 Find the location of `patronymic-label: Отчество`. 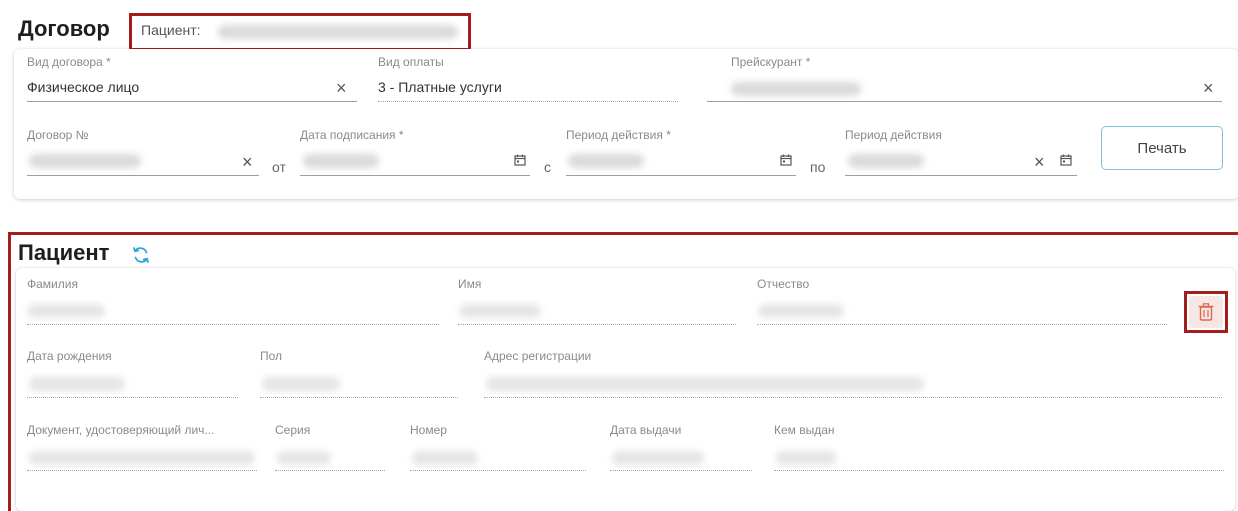

patronymic-label: Отчество is located at coordinates (783, 284).